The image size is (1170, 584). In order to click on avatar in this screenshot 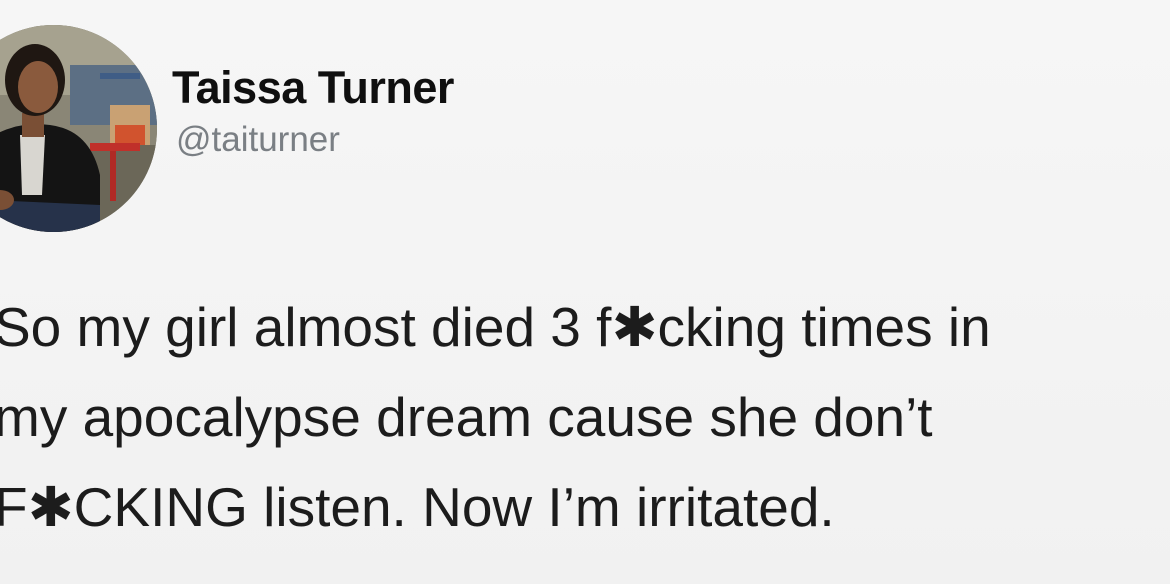, I will do `click(78, 128)`.